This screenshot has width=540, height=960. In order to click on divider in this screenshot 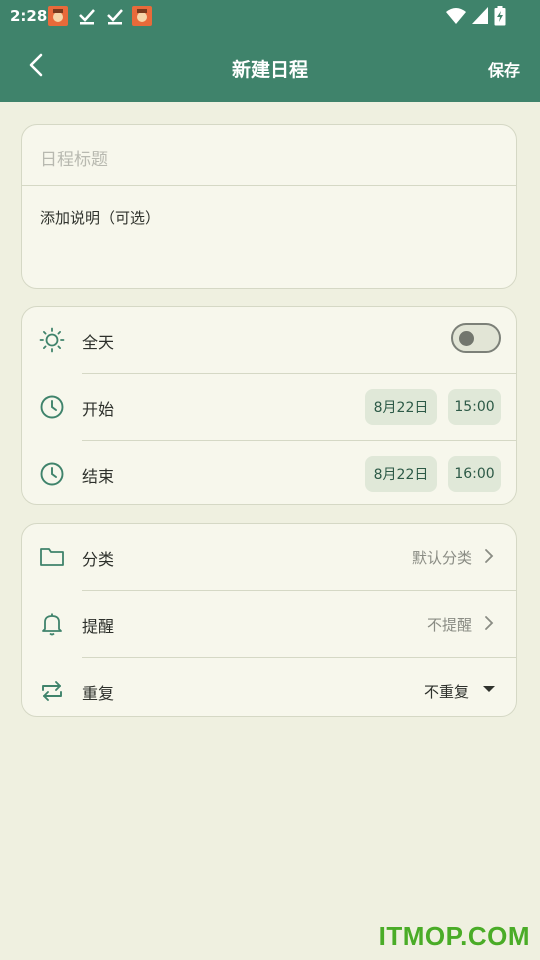, I will do `click(269, 185)`.